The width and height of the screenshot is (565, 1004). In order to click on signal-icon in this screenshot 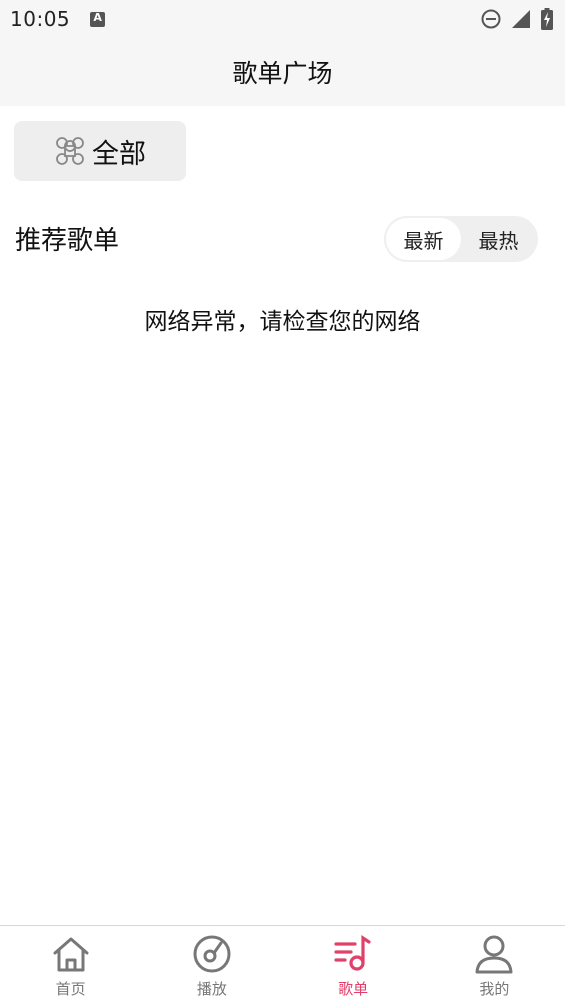, I will do `click(521, 19)`.